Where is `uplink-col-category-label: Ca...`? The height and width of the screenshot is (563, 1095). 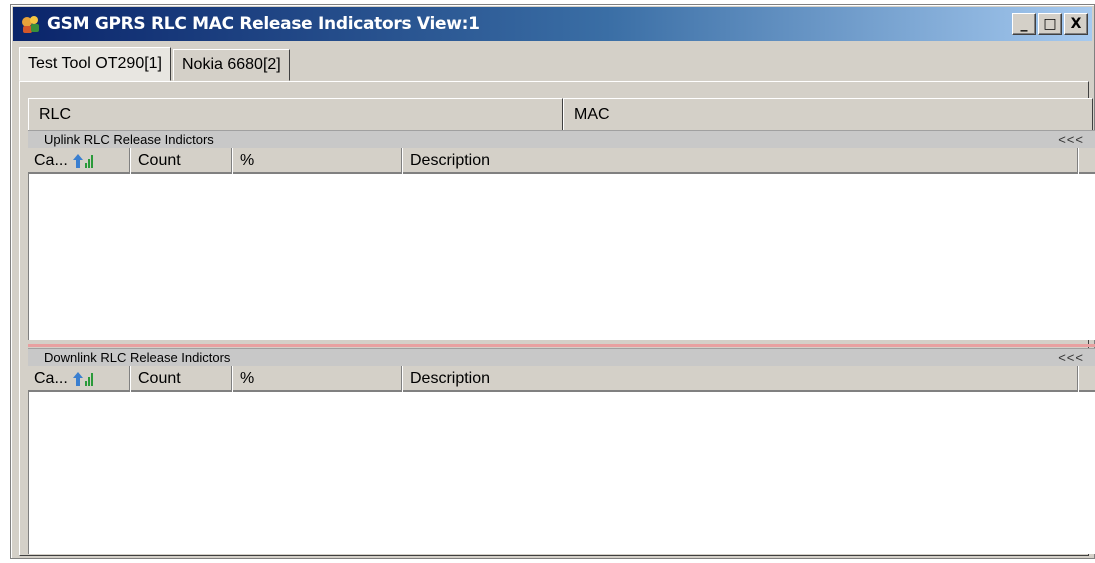 uplink-col-category-label: Ca... is located at coordinates (51, 160).